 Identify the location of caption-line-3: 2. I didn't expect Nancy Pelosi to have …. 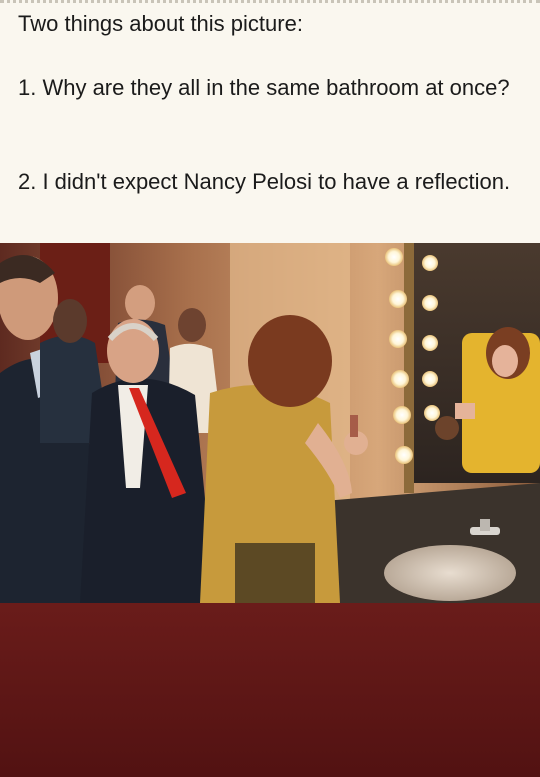
(264, 181).